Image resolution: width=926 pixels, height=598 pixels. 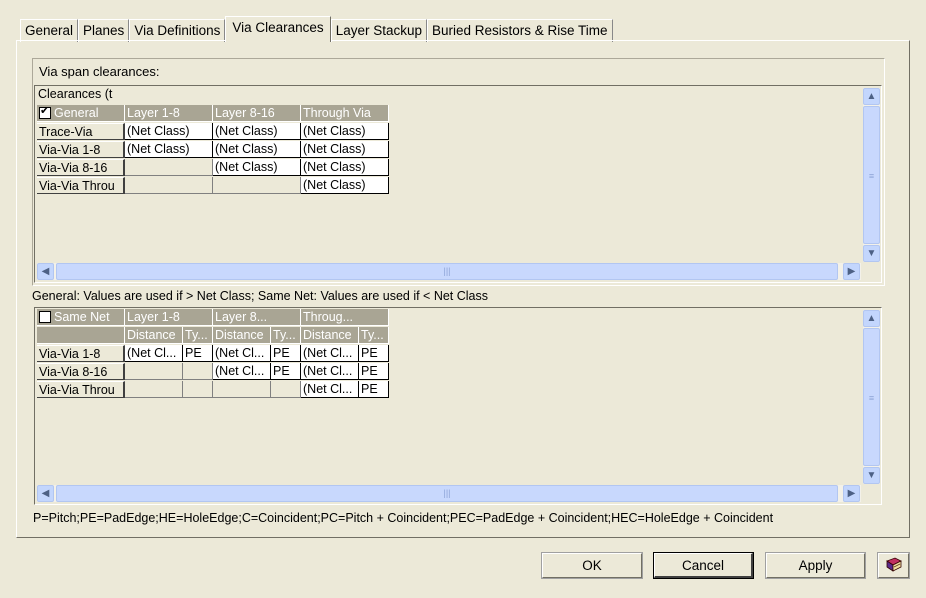 What do you see at coordinates (278, 29) in the screenshot?
I see `tab-via-clearances: Via Clearances` at bounding box center [278, 29].